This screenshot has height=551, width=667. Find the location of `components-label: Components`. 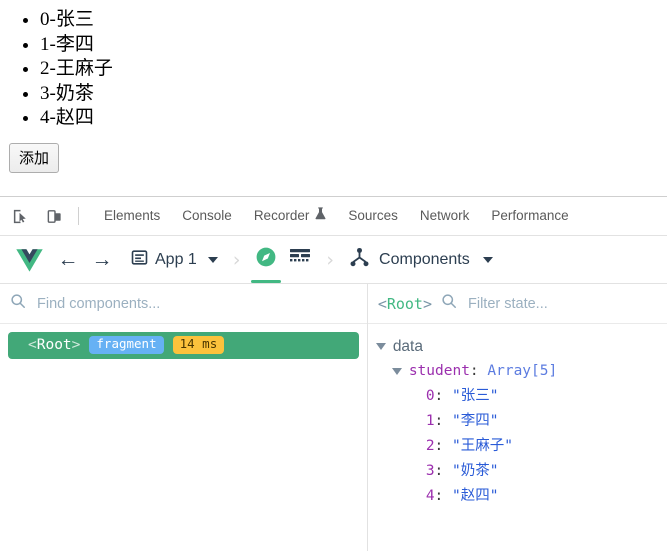

components-label: Components is located at coordinates (424, 259).